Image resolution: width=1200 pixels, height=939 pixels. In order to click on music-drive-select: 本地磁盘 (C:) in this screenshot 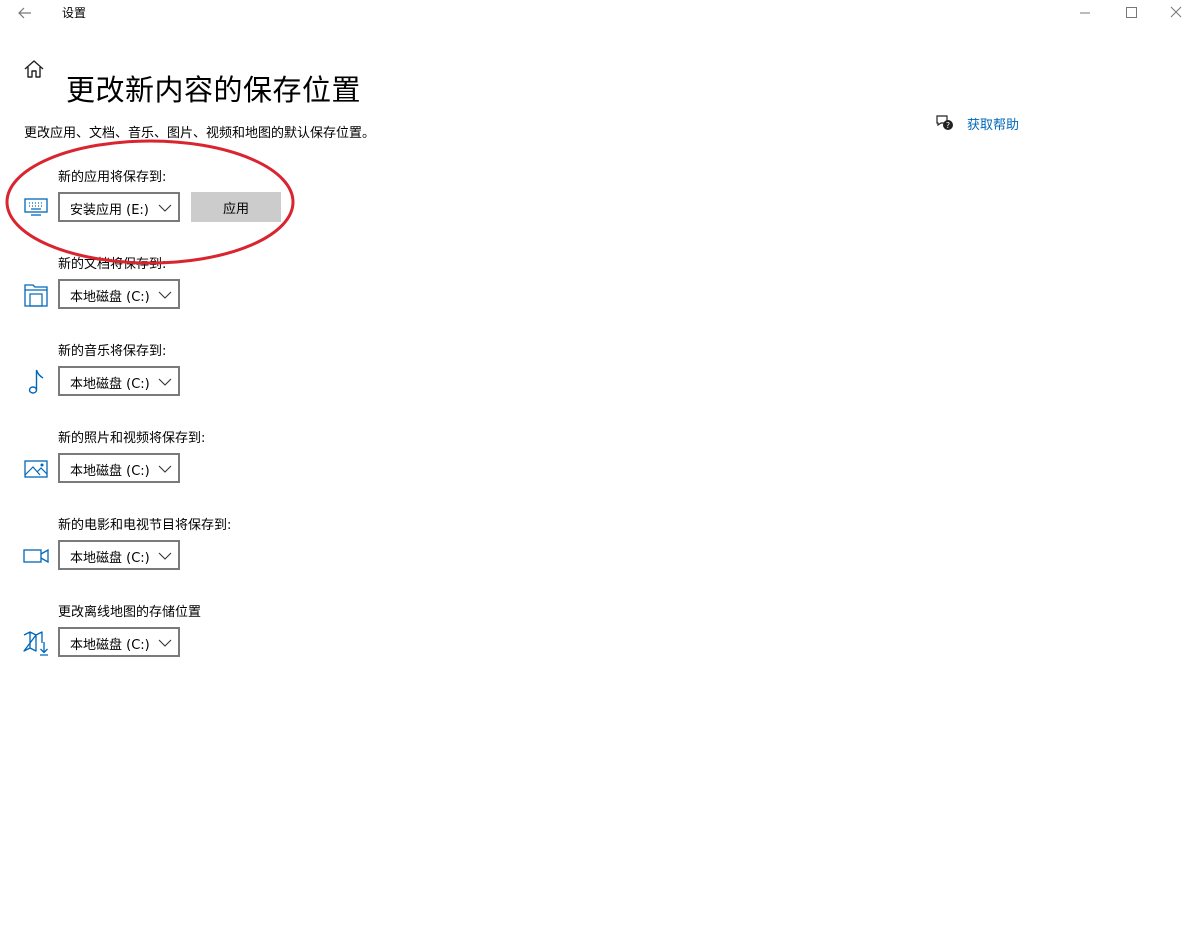, I will do `click(119, 381)`.